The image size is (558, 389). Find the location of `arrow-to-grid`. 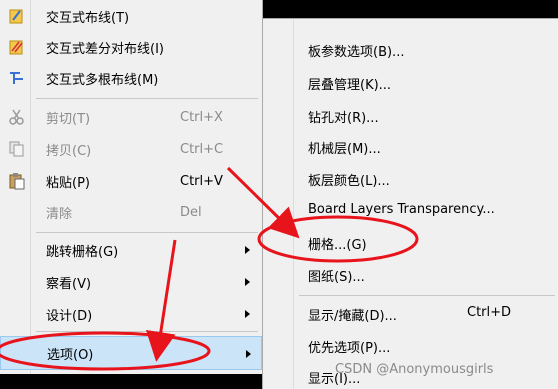

arrow-to-grid is located at coordinates (263, 202).